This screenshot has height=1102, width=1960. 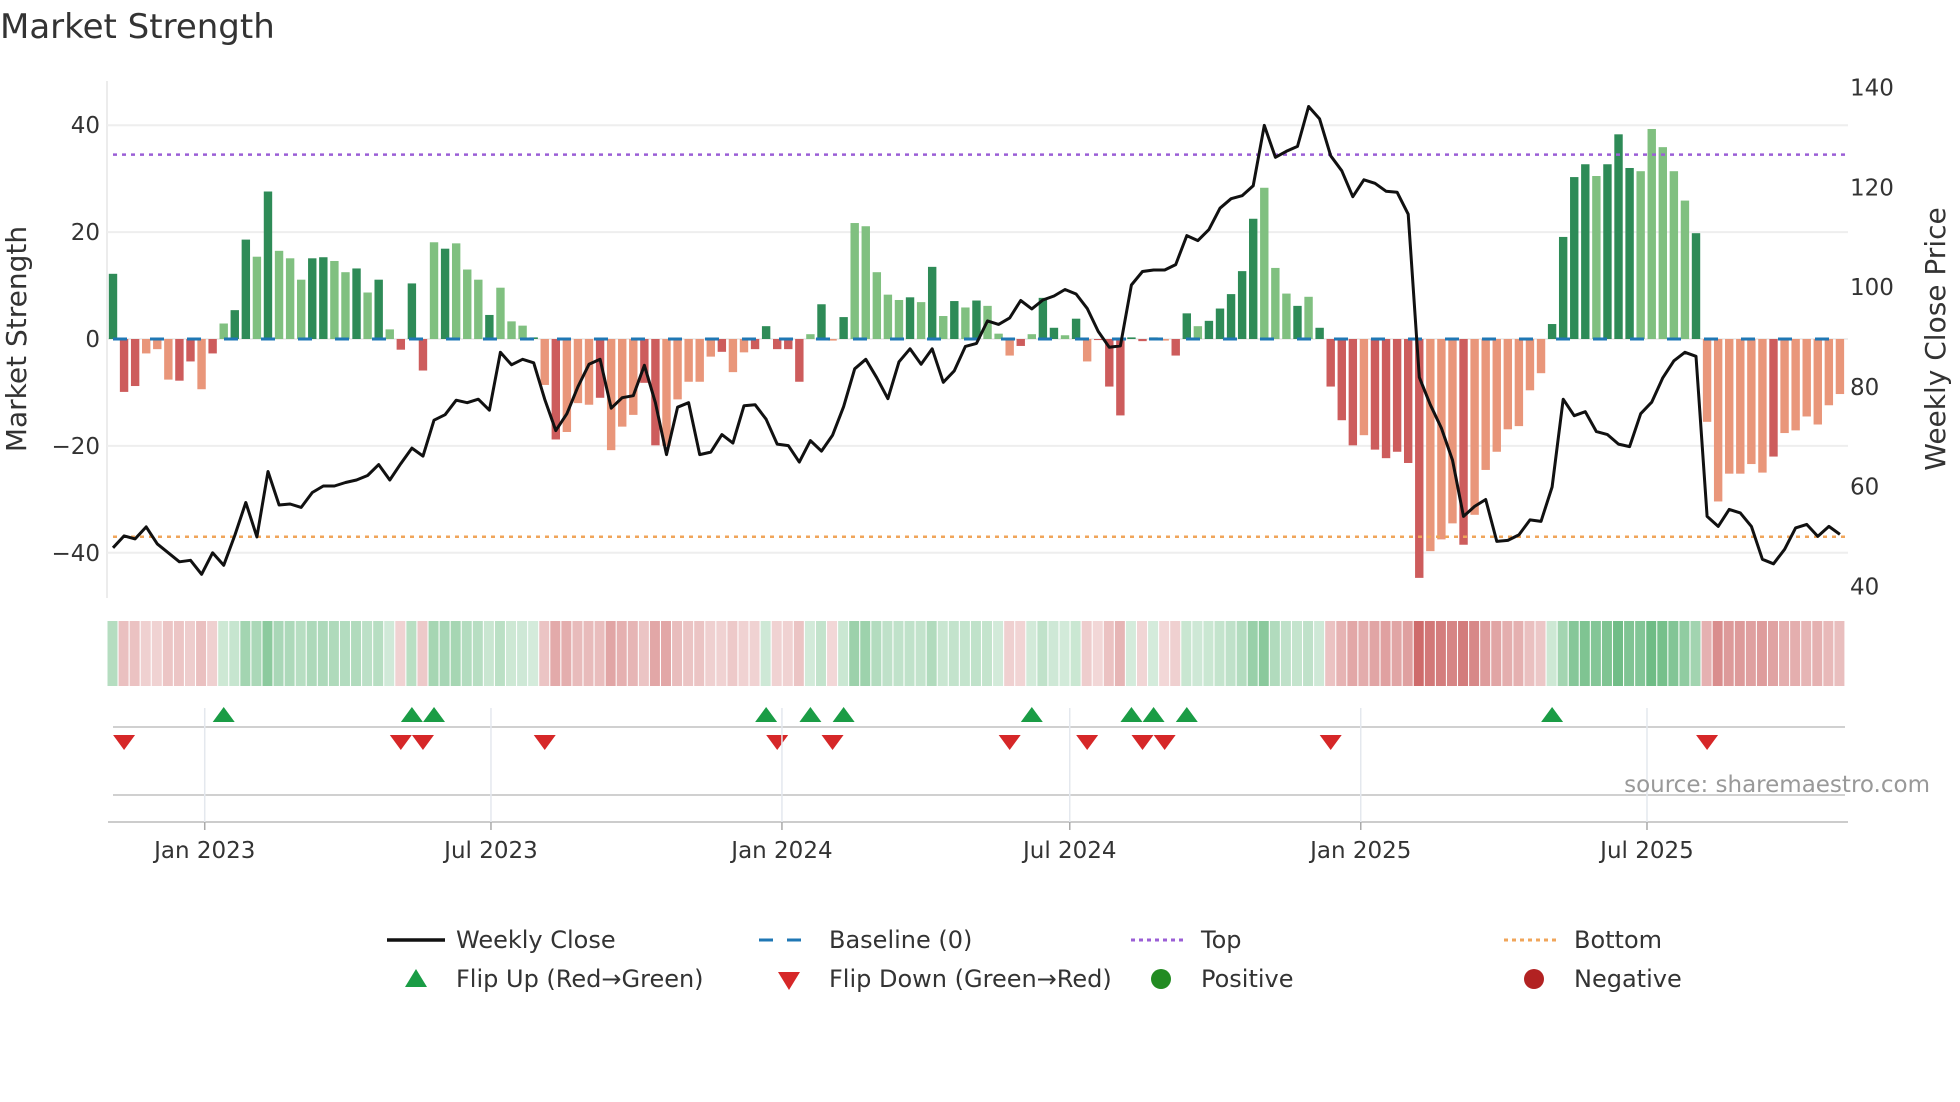 What do you see at coordinates (970, 979) in the screenshot?
I see `legend-flip-down: Flip Down (Green→Red)` at bounding box center [970, 979].